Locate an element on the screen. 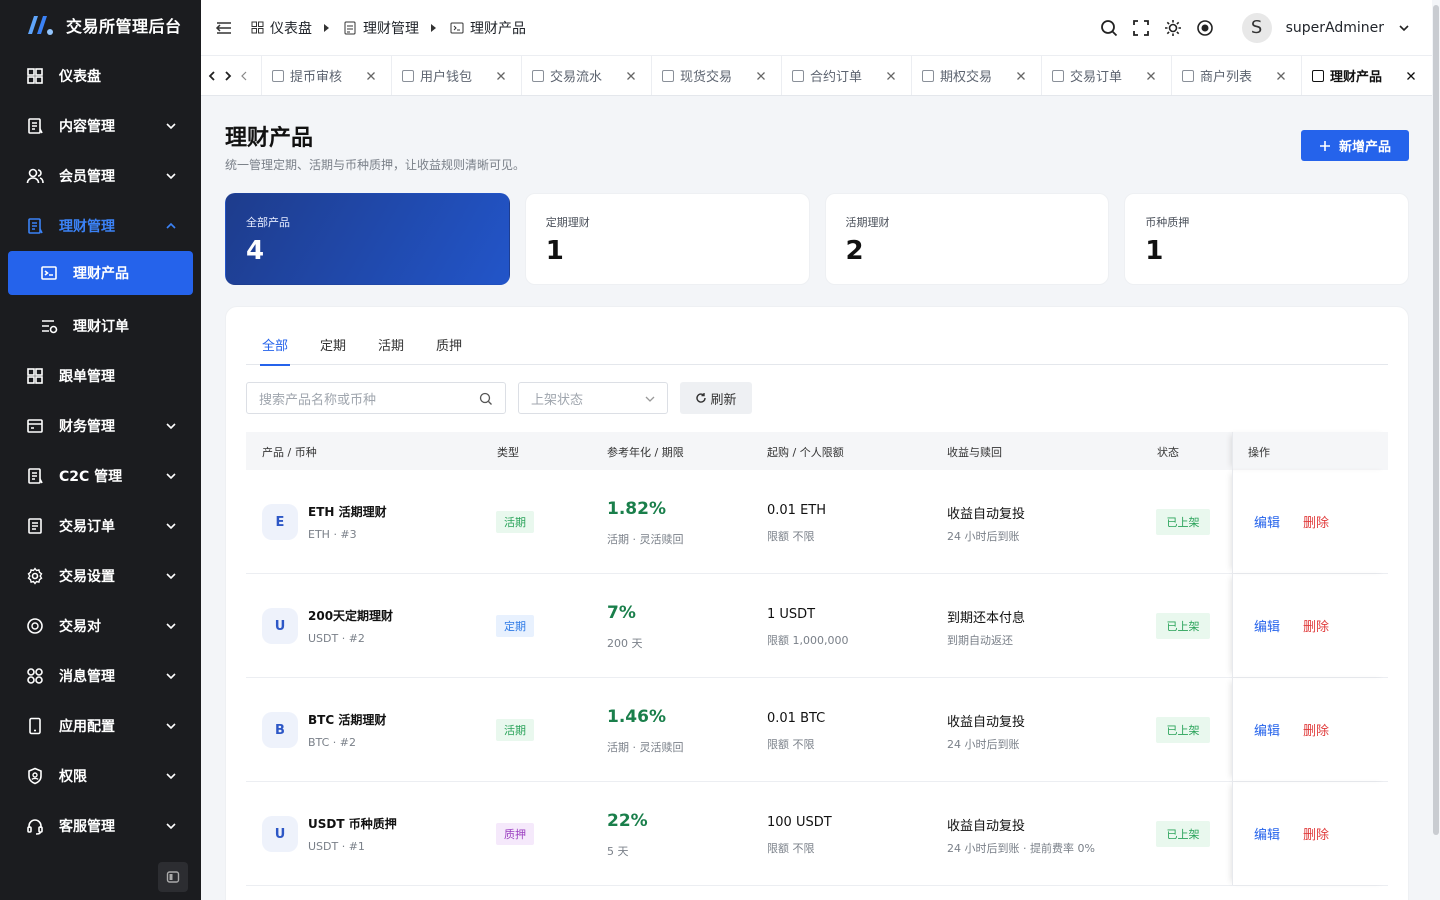  filter-tab: 质押 is located at coordinates (449, 350).